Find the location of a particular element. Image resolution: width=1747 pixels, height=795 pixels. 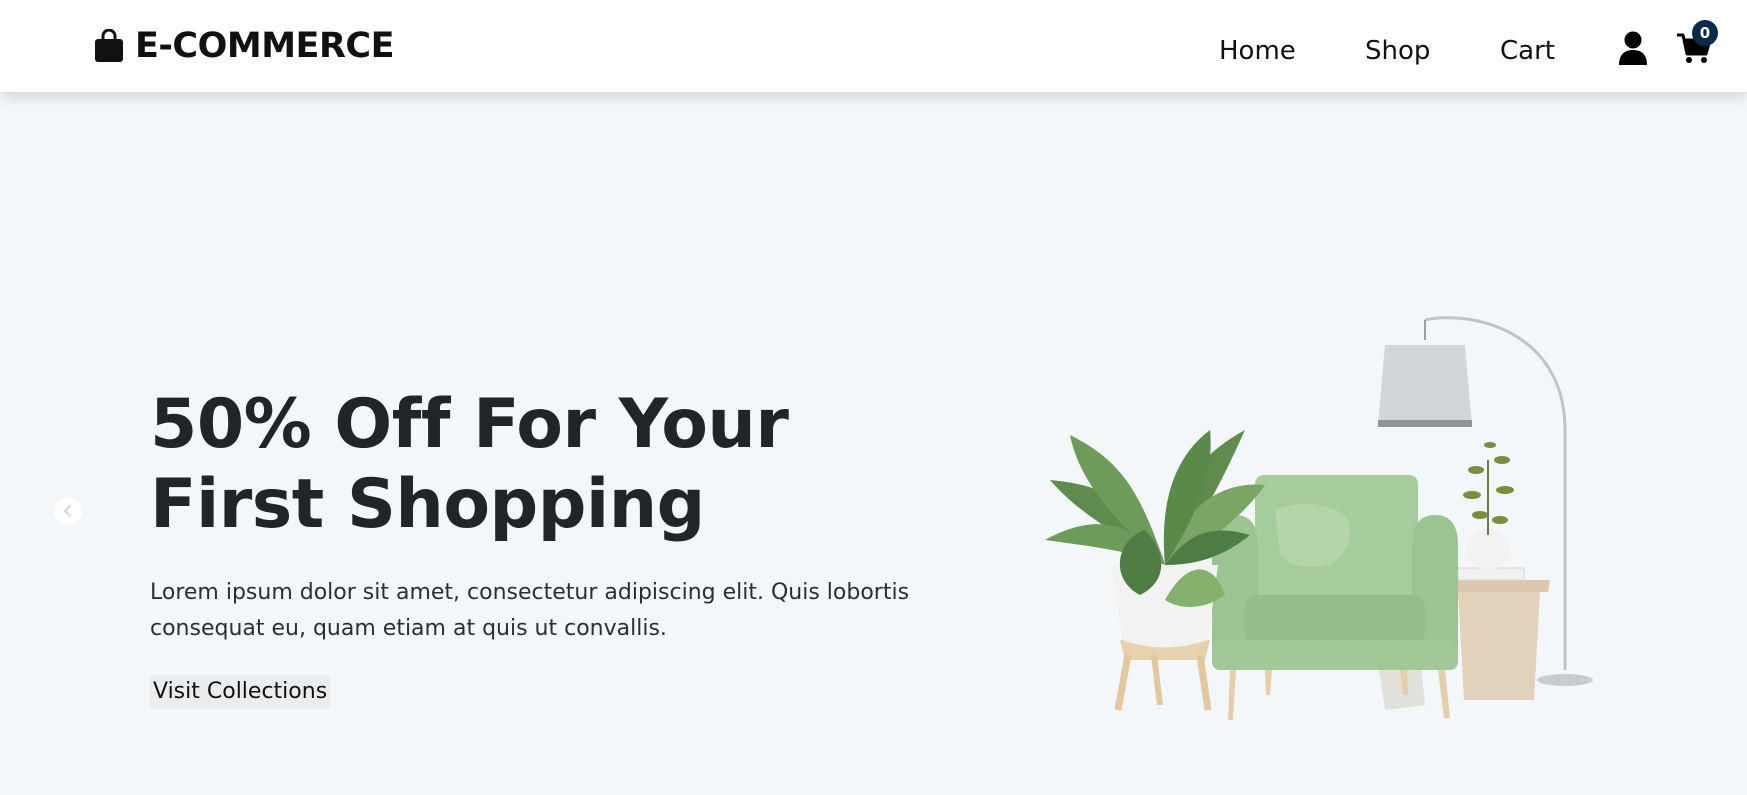

chevron-left-circle-icon is located at coordinates (67, 511).